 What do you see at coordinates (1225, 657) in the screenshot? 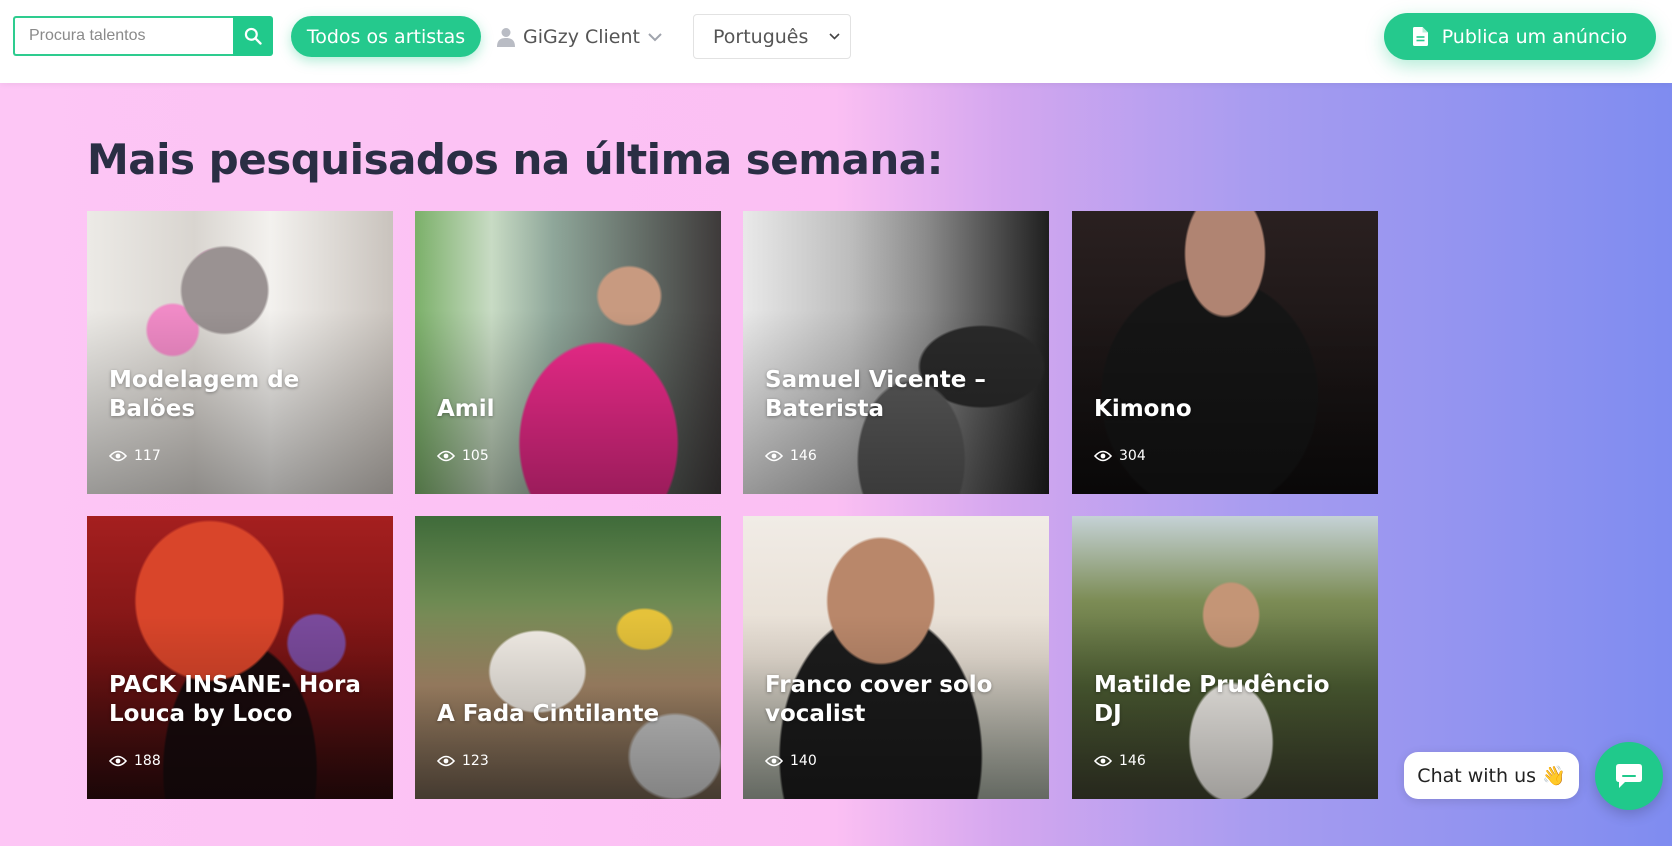
I see `artist-card: Matilde Prudêncio DJ 146` at bounding box center [1225, 657].